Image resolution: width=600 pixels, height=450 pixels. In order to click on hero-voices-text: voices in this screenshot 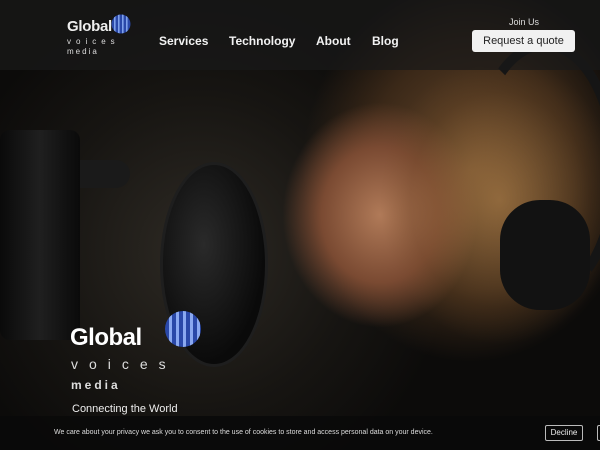, I will do `click(124, 364)`.